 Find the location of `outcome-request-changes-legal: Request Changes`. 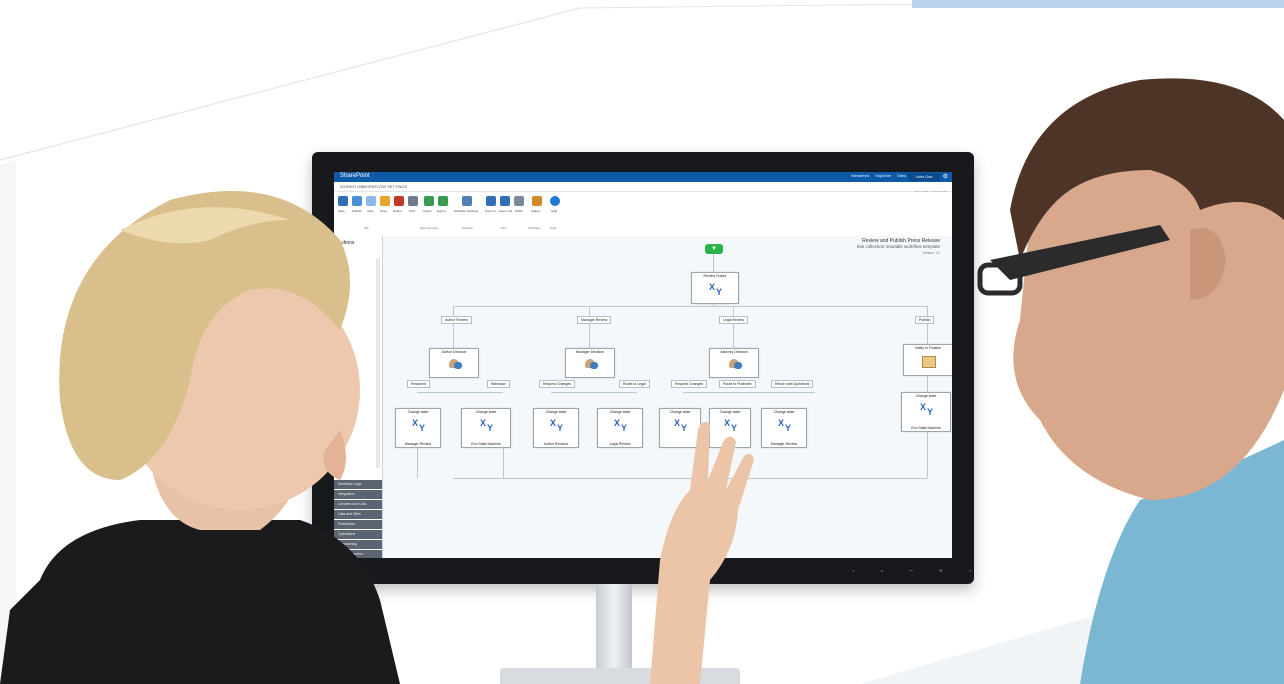

outcome-request-changes-legal: Request Changes is located at coordinates (689, 384).